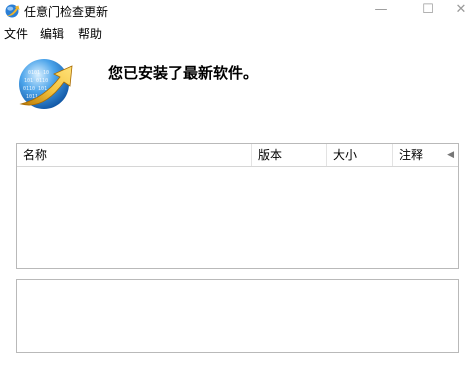 The image size is (471, 368). Describe the element at coordinates (345, 155) in the screenshot. I see `column-size-label: 大小` at that location.